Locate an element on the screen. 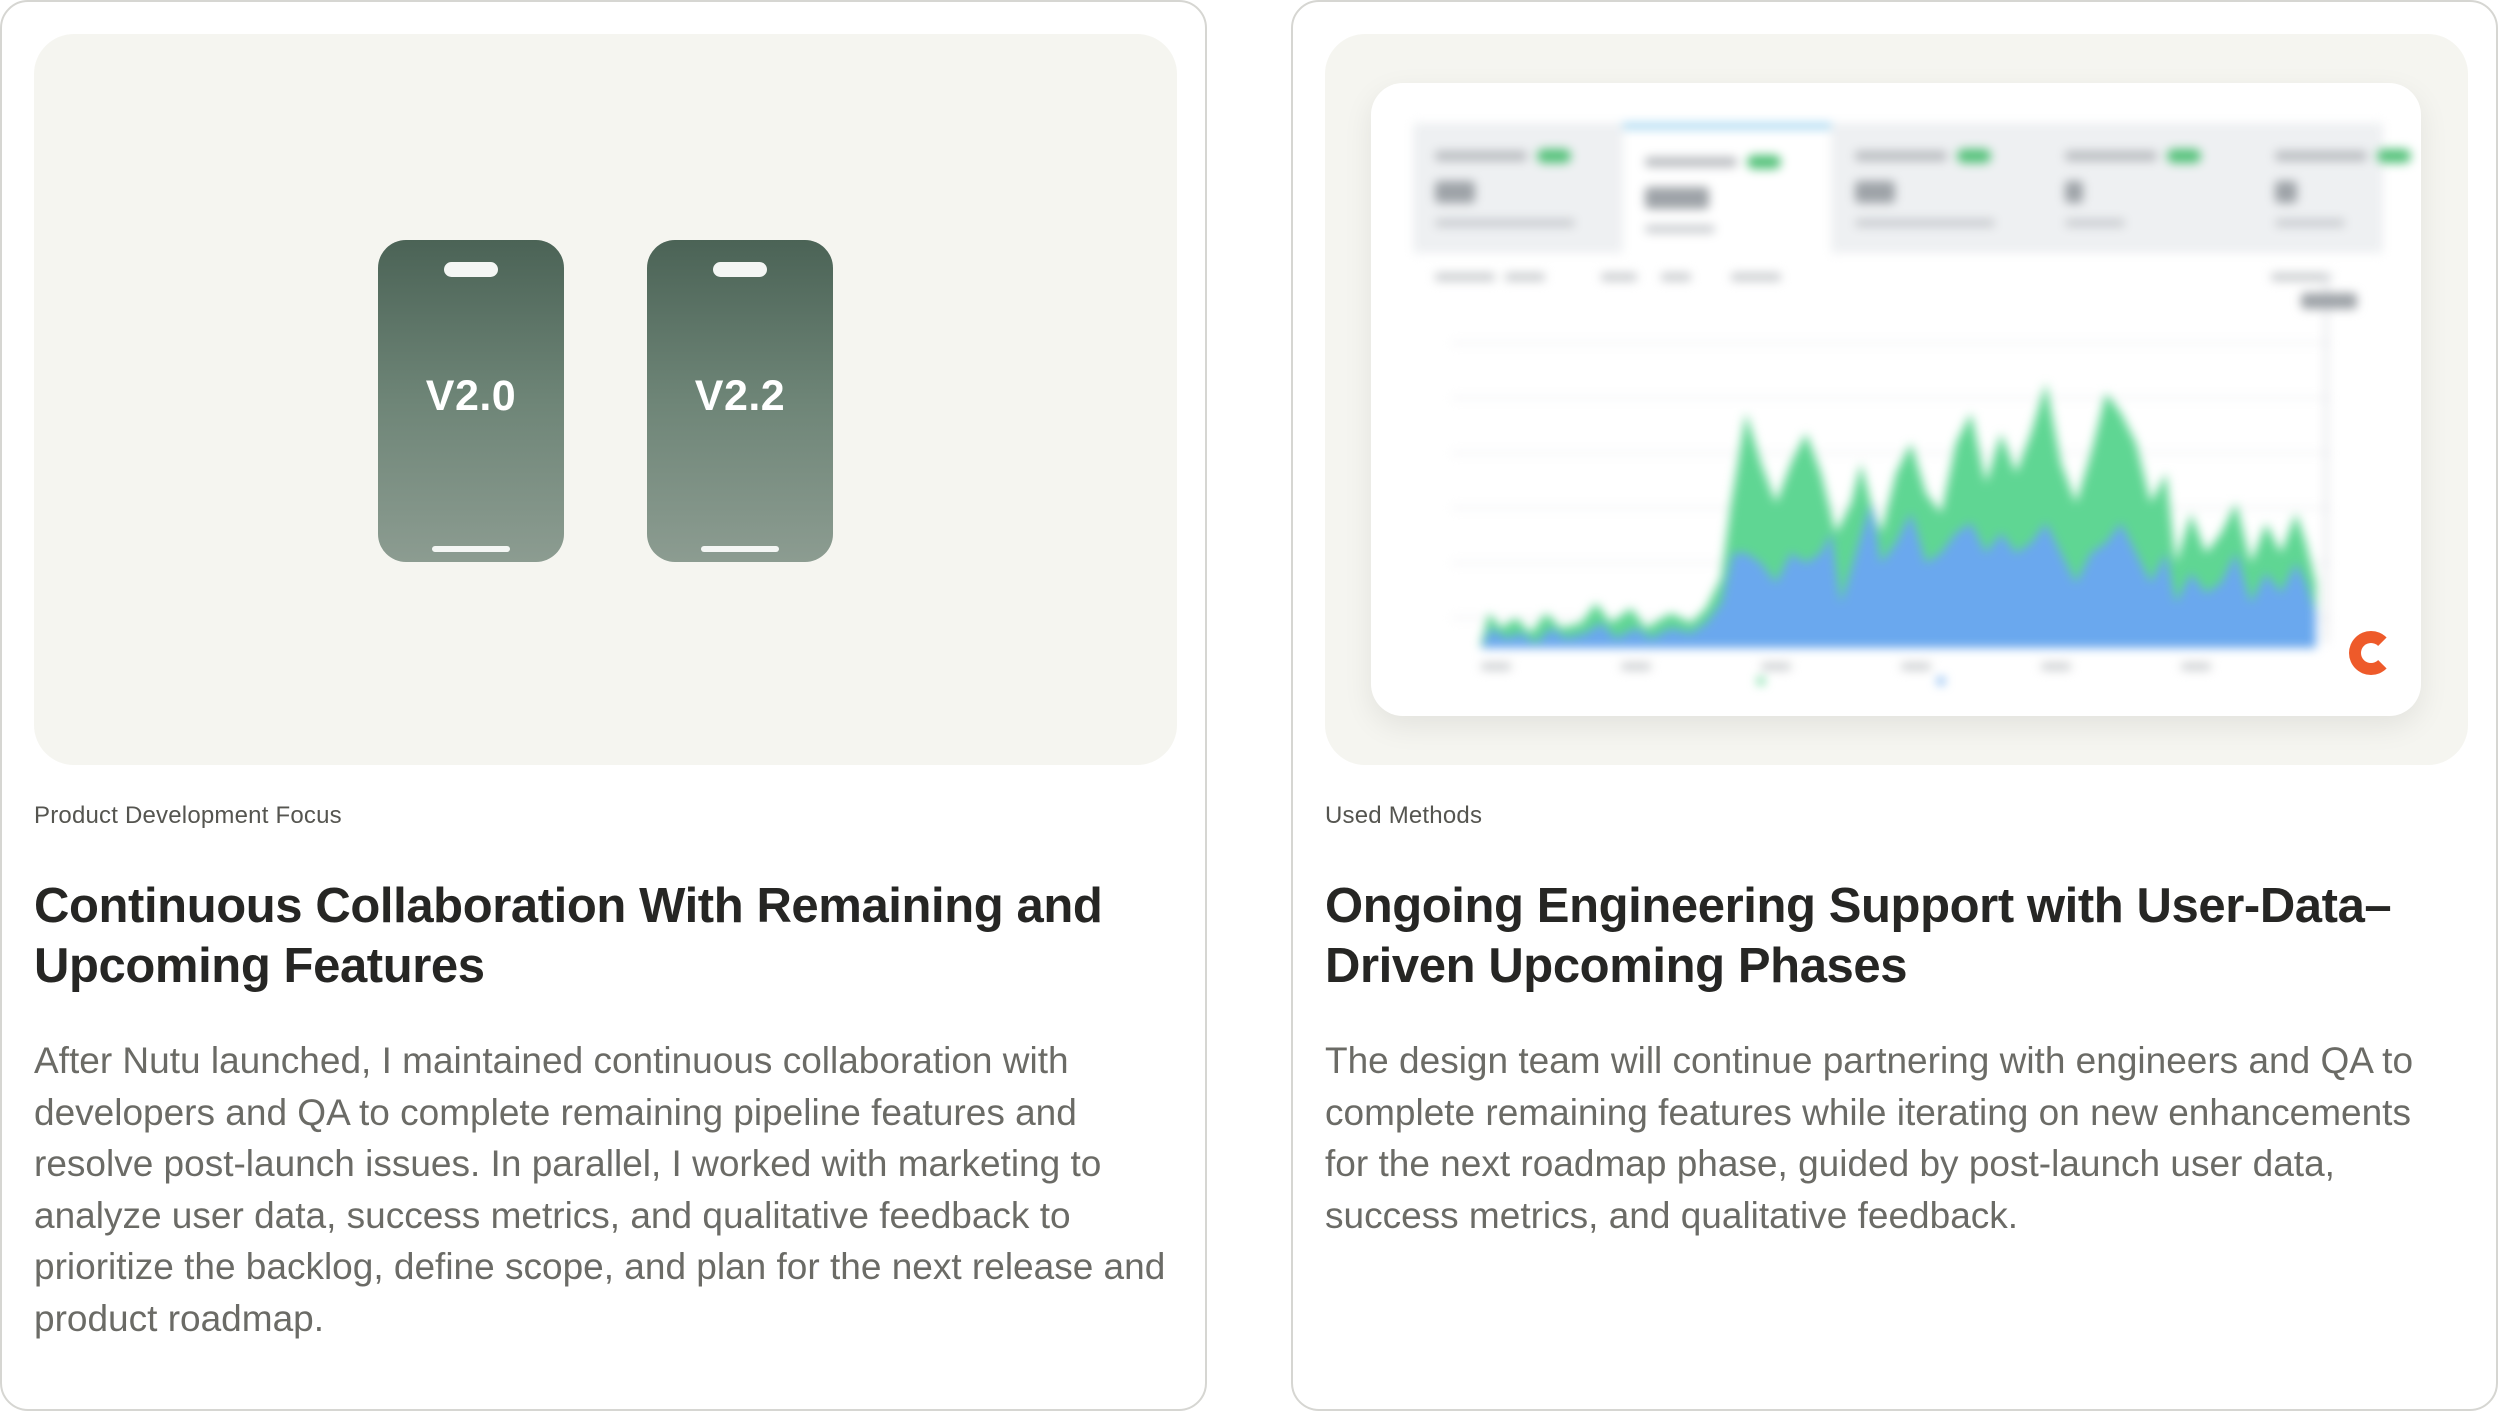  brand-logo-icon is located at coordinates (2371, 653).